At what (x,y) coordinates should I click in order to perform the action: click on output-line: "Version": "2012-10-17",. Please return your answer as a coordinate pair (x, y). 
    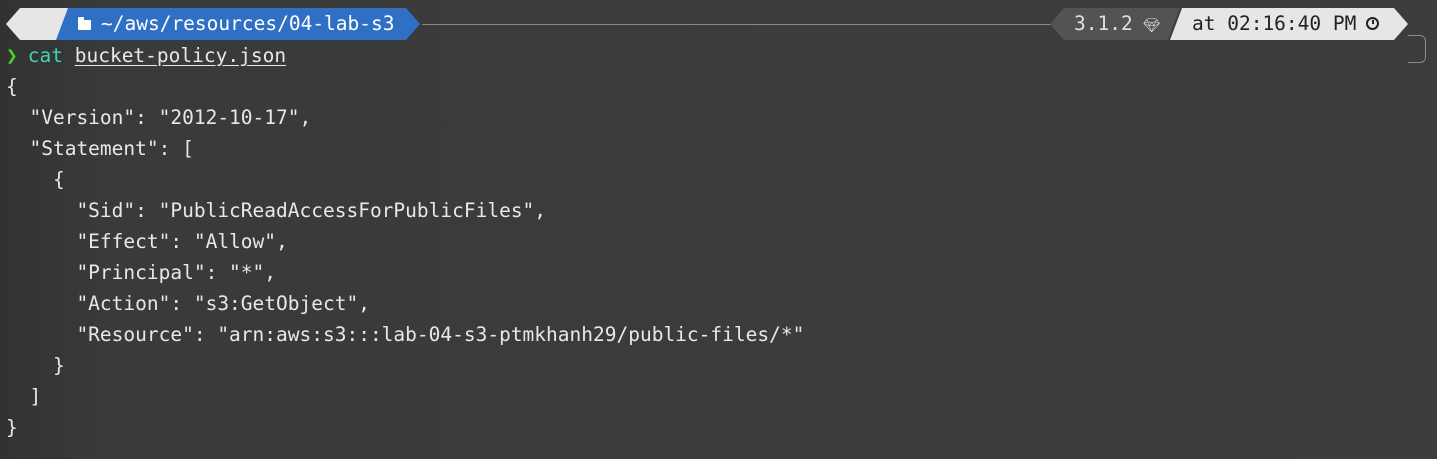
    Looking at the image, I should click on (159, 117).